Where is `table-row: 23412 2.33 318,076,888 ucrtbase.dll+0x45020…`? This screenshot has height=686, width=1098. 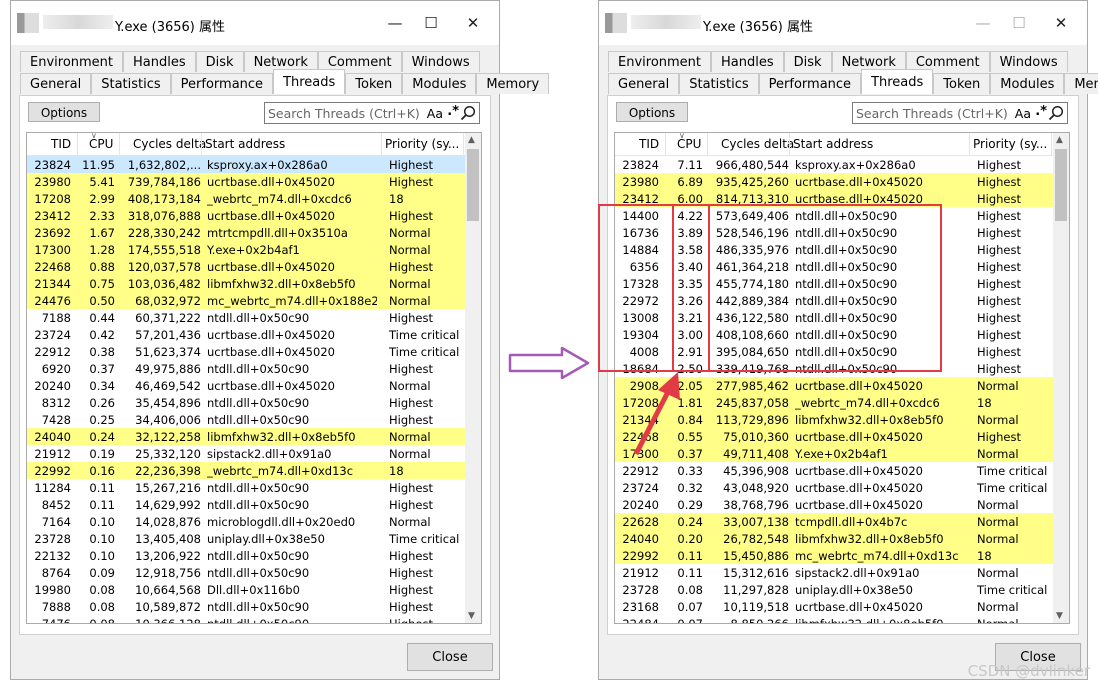 table-row: 23412 2.33 318,076,888 ucrtbase.dll+0x45020… is located at coordinates (247, 215).